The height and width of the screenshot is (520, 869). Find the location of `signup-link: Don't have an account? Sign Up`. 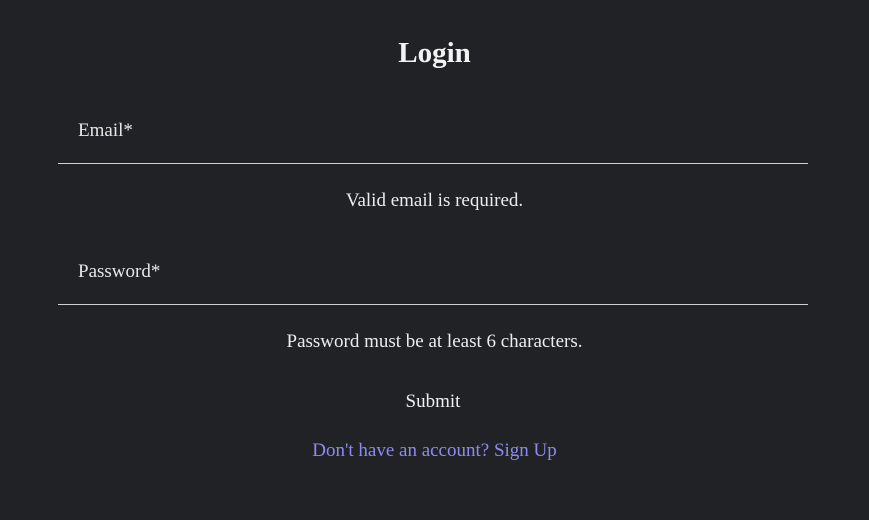

signup-link: Don't have an account? Sign Up is located at coordinates (434, 450).